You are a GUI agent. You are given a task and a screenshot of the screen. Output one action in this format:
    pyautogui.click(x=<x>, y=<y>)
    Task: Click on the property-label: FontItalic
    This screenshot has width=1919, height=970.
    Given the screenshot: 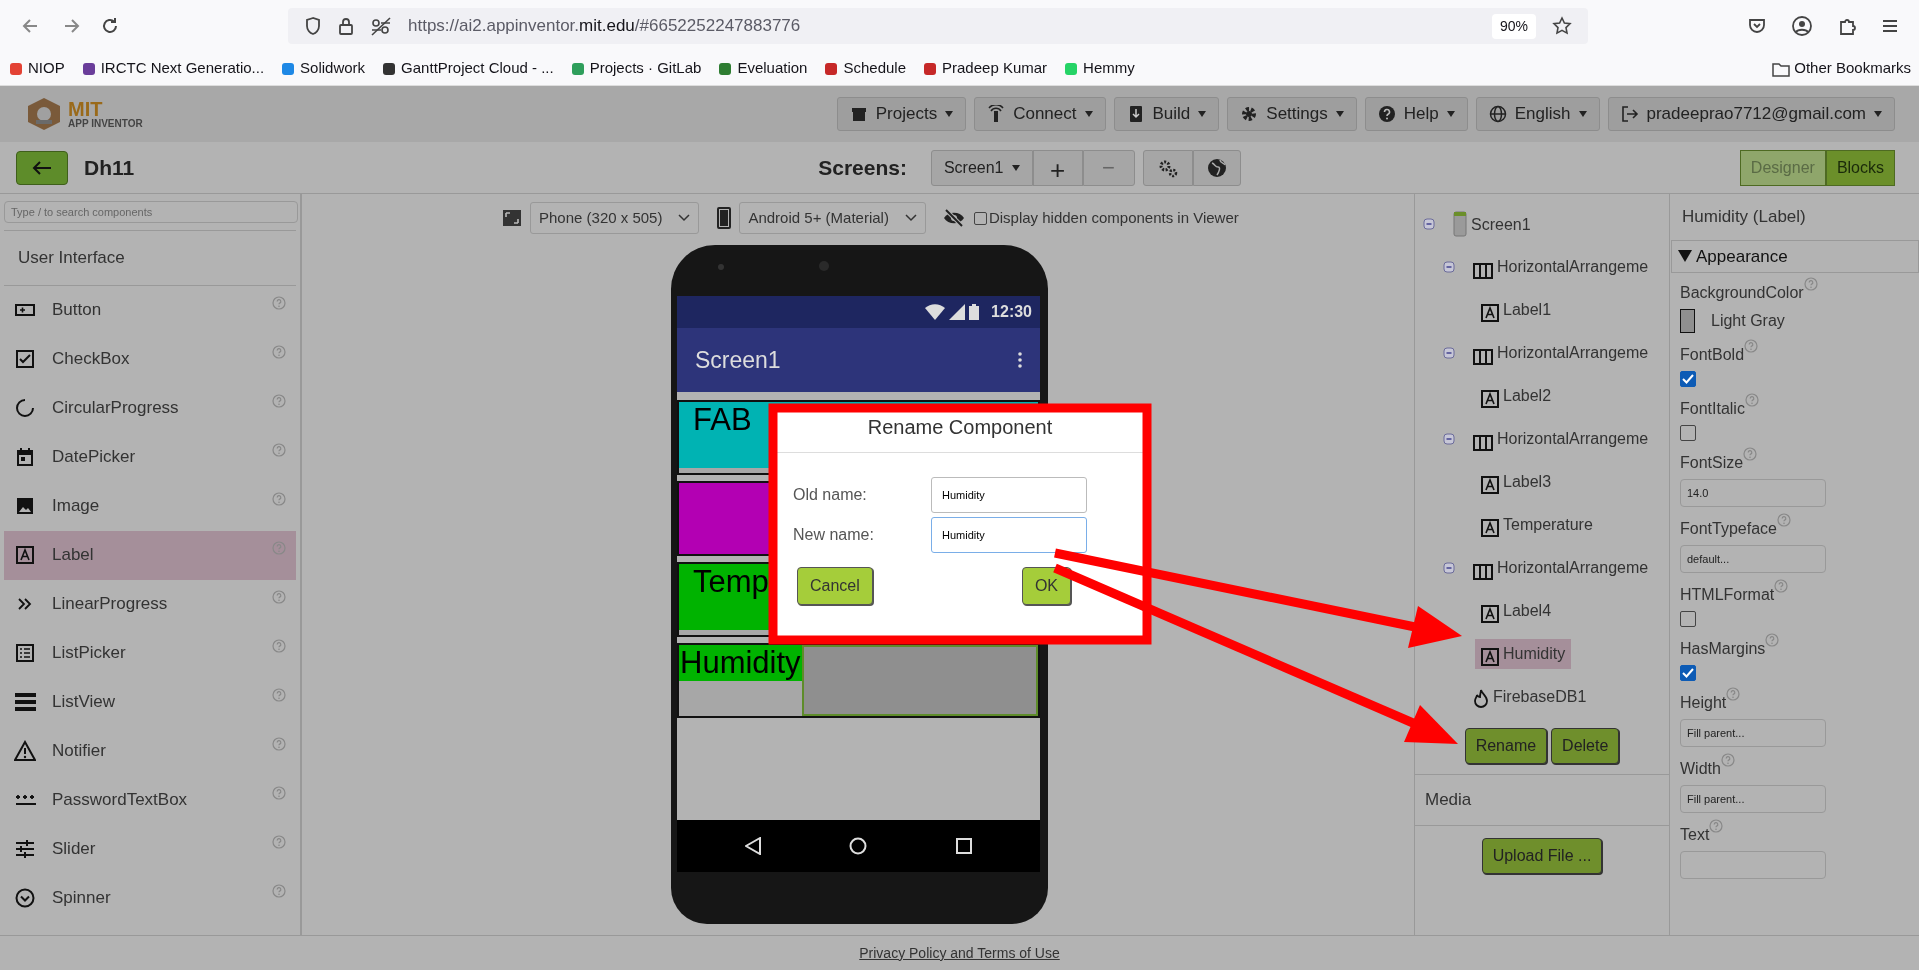 What is the action you would take?
    pyautogui.click(x=1712, y=409)
    